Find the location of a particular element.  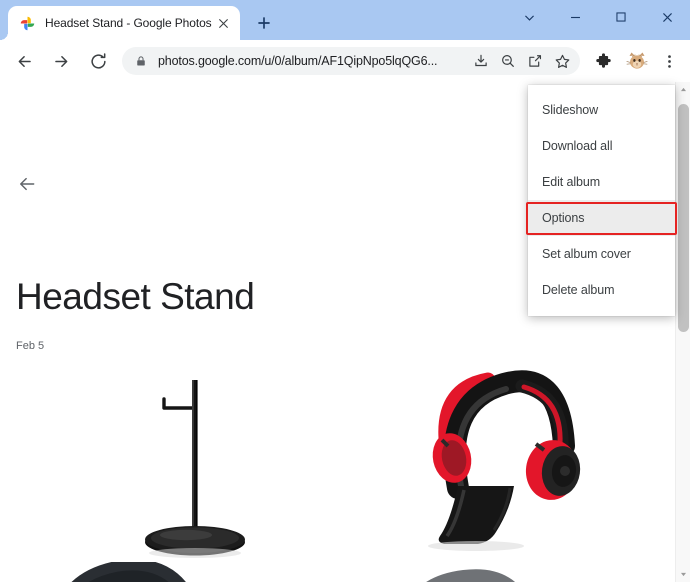

photo-teal-gaming-headset is located at coordinates (172, 572).